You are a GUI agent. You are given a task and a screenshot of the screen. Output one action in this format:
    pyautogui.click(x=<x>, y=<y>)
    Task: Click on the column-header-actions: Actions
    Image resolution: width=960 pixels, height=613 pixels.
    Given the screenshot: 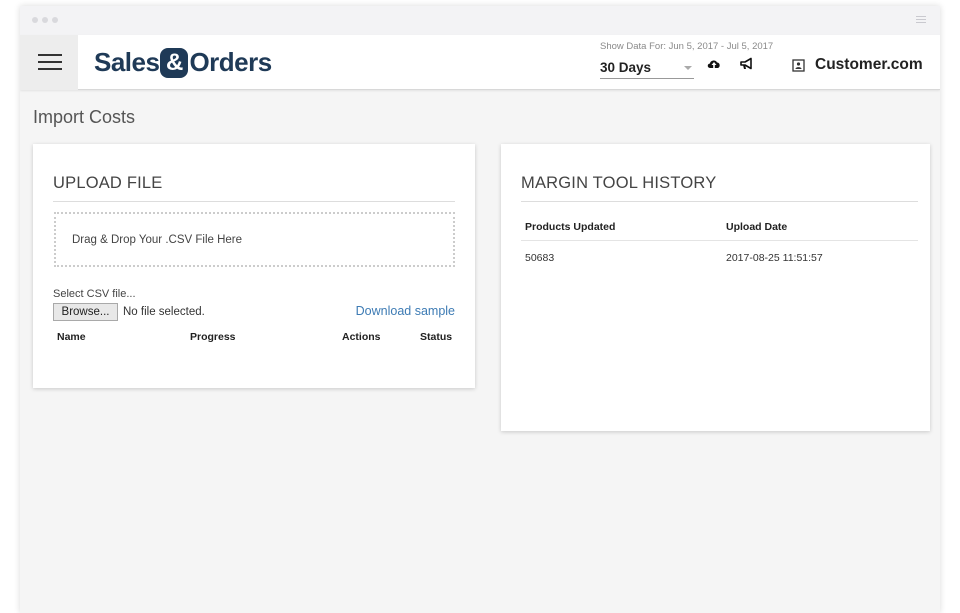 What is the action you would take?
    pyautogui.click(x=361, y=337)
    